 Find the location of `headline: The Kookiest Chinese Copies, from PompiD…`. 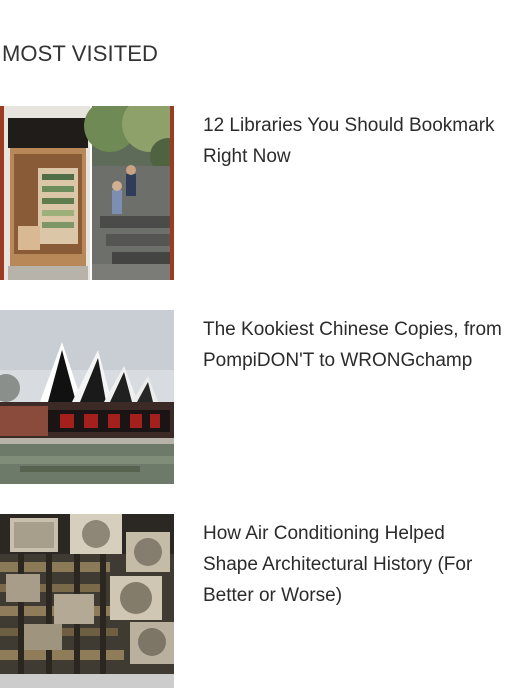

headline: The Kookiest Chinese Copies, from PompiD… is located at coordinates (353, 345).